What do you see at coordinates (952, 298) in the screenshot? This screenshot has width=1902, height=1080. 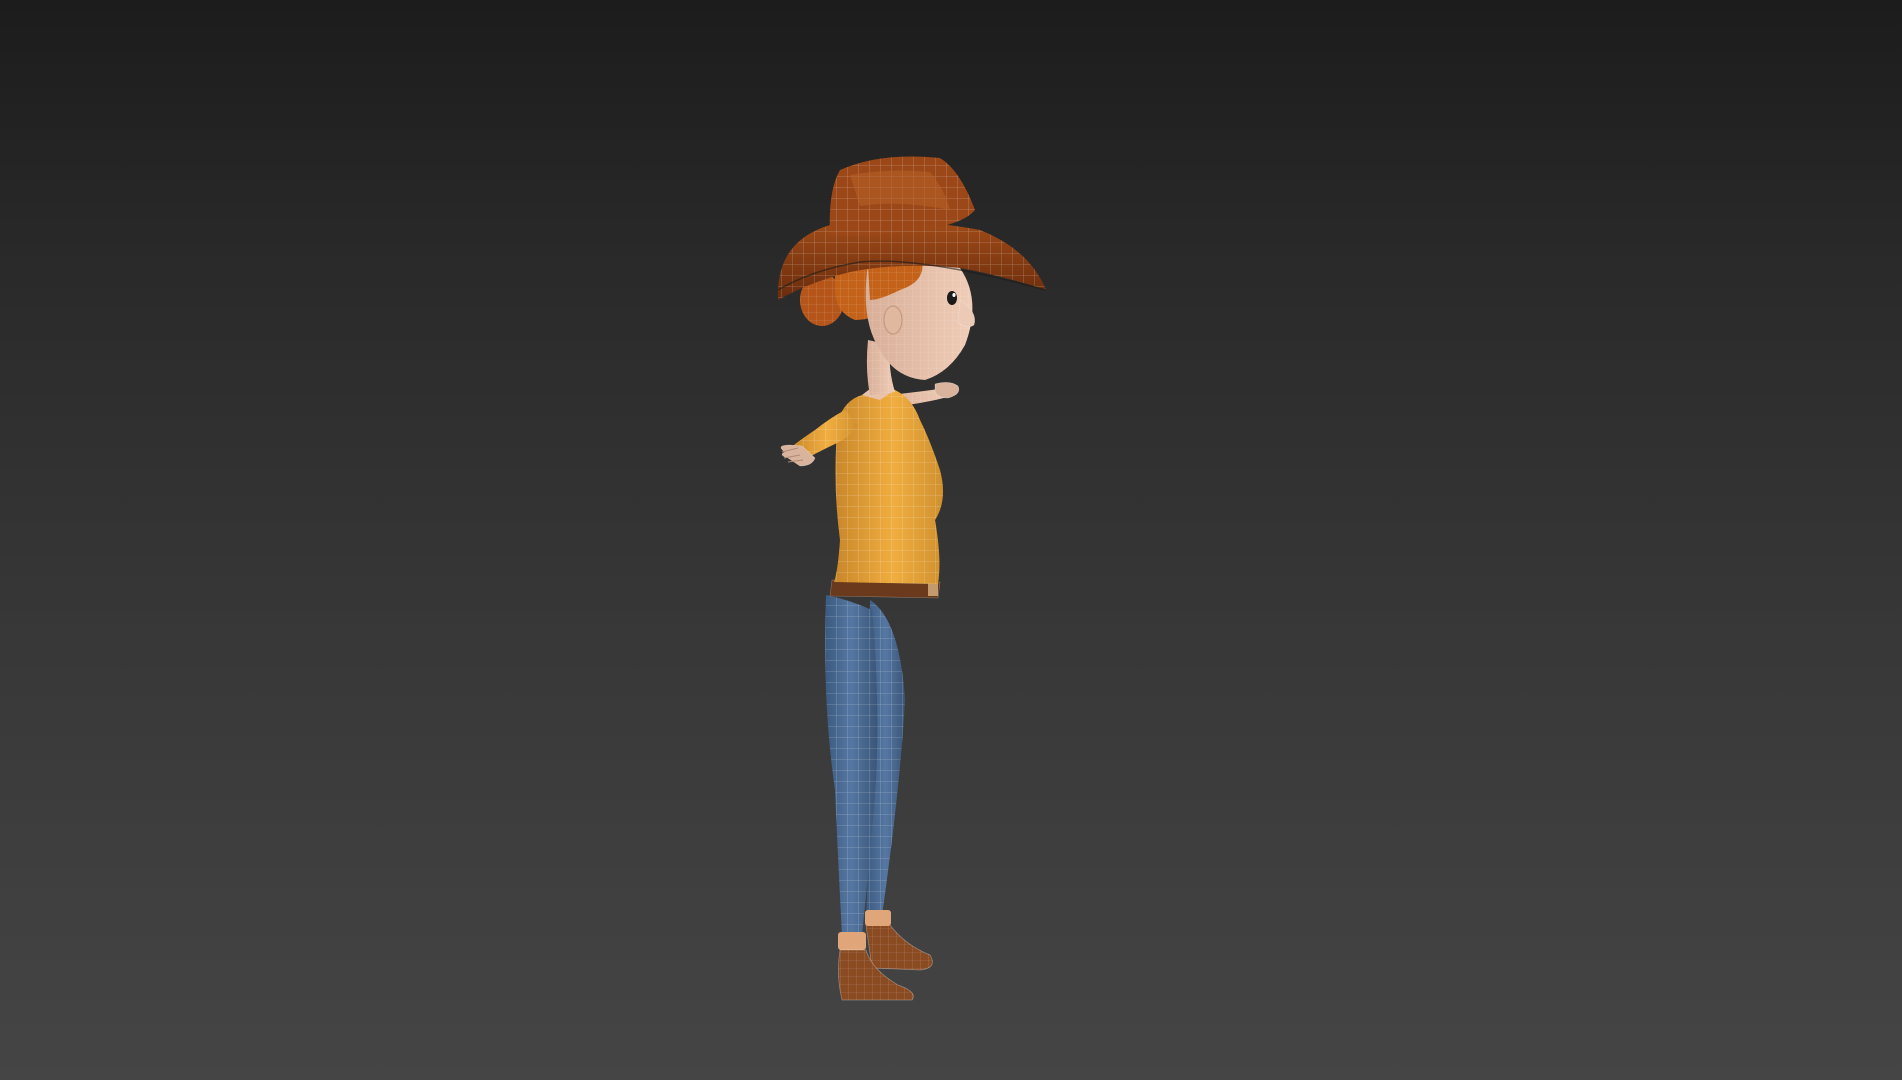 I see `eye` at bounding box center [952, 298].